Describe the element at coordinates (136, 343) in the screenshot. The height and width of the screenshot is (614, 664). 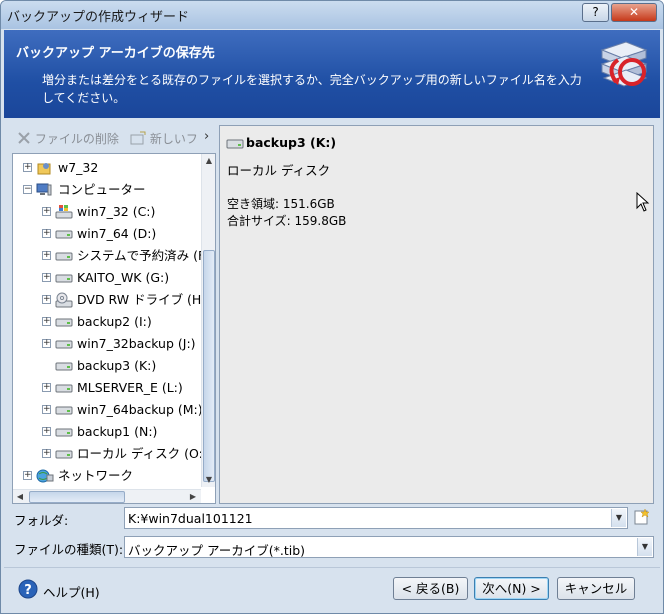
I see `tree-item-label: win7_32backup (J:)` at that location.